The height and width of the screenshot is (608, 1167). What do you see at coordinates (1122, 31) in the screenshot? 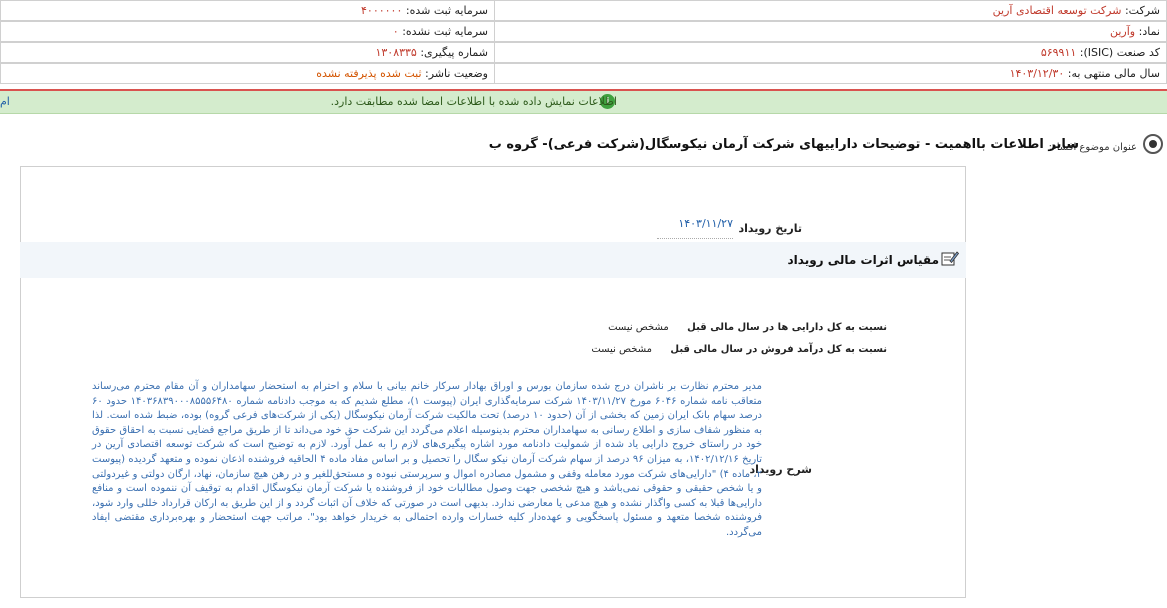
I see `symbol-value: وآرین` at bounding box center [1122, 31].